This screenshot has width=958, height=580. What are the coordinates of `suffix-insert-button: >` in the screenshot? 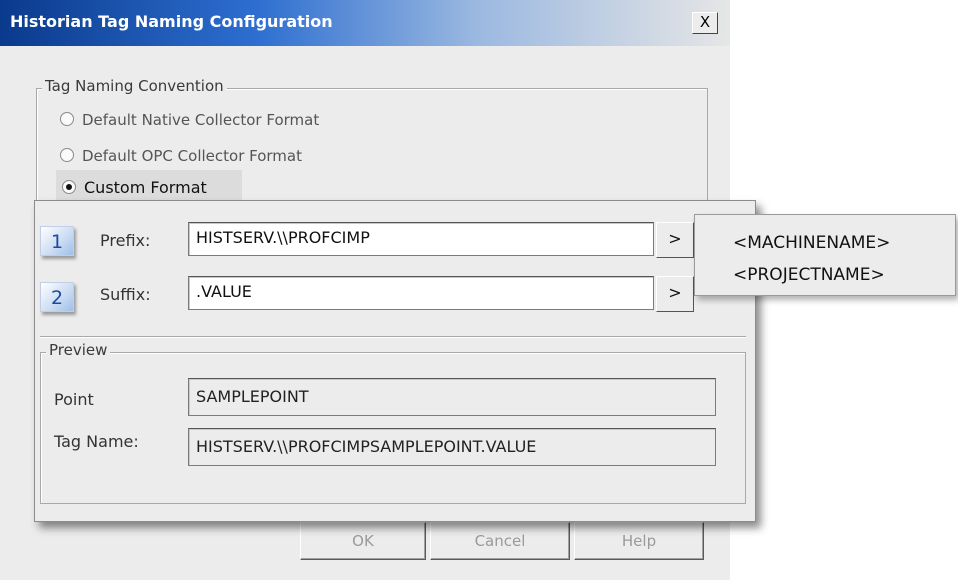 It's located at (675, 294).